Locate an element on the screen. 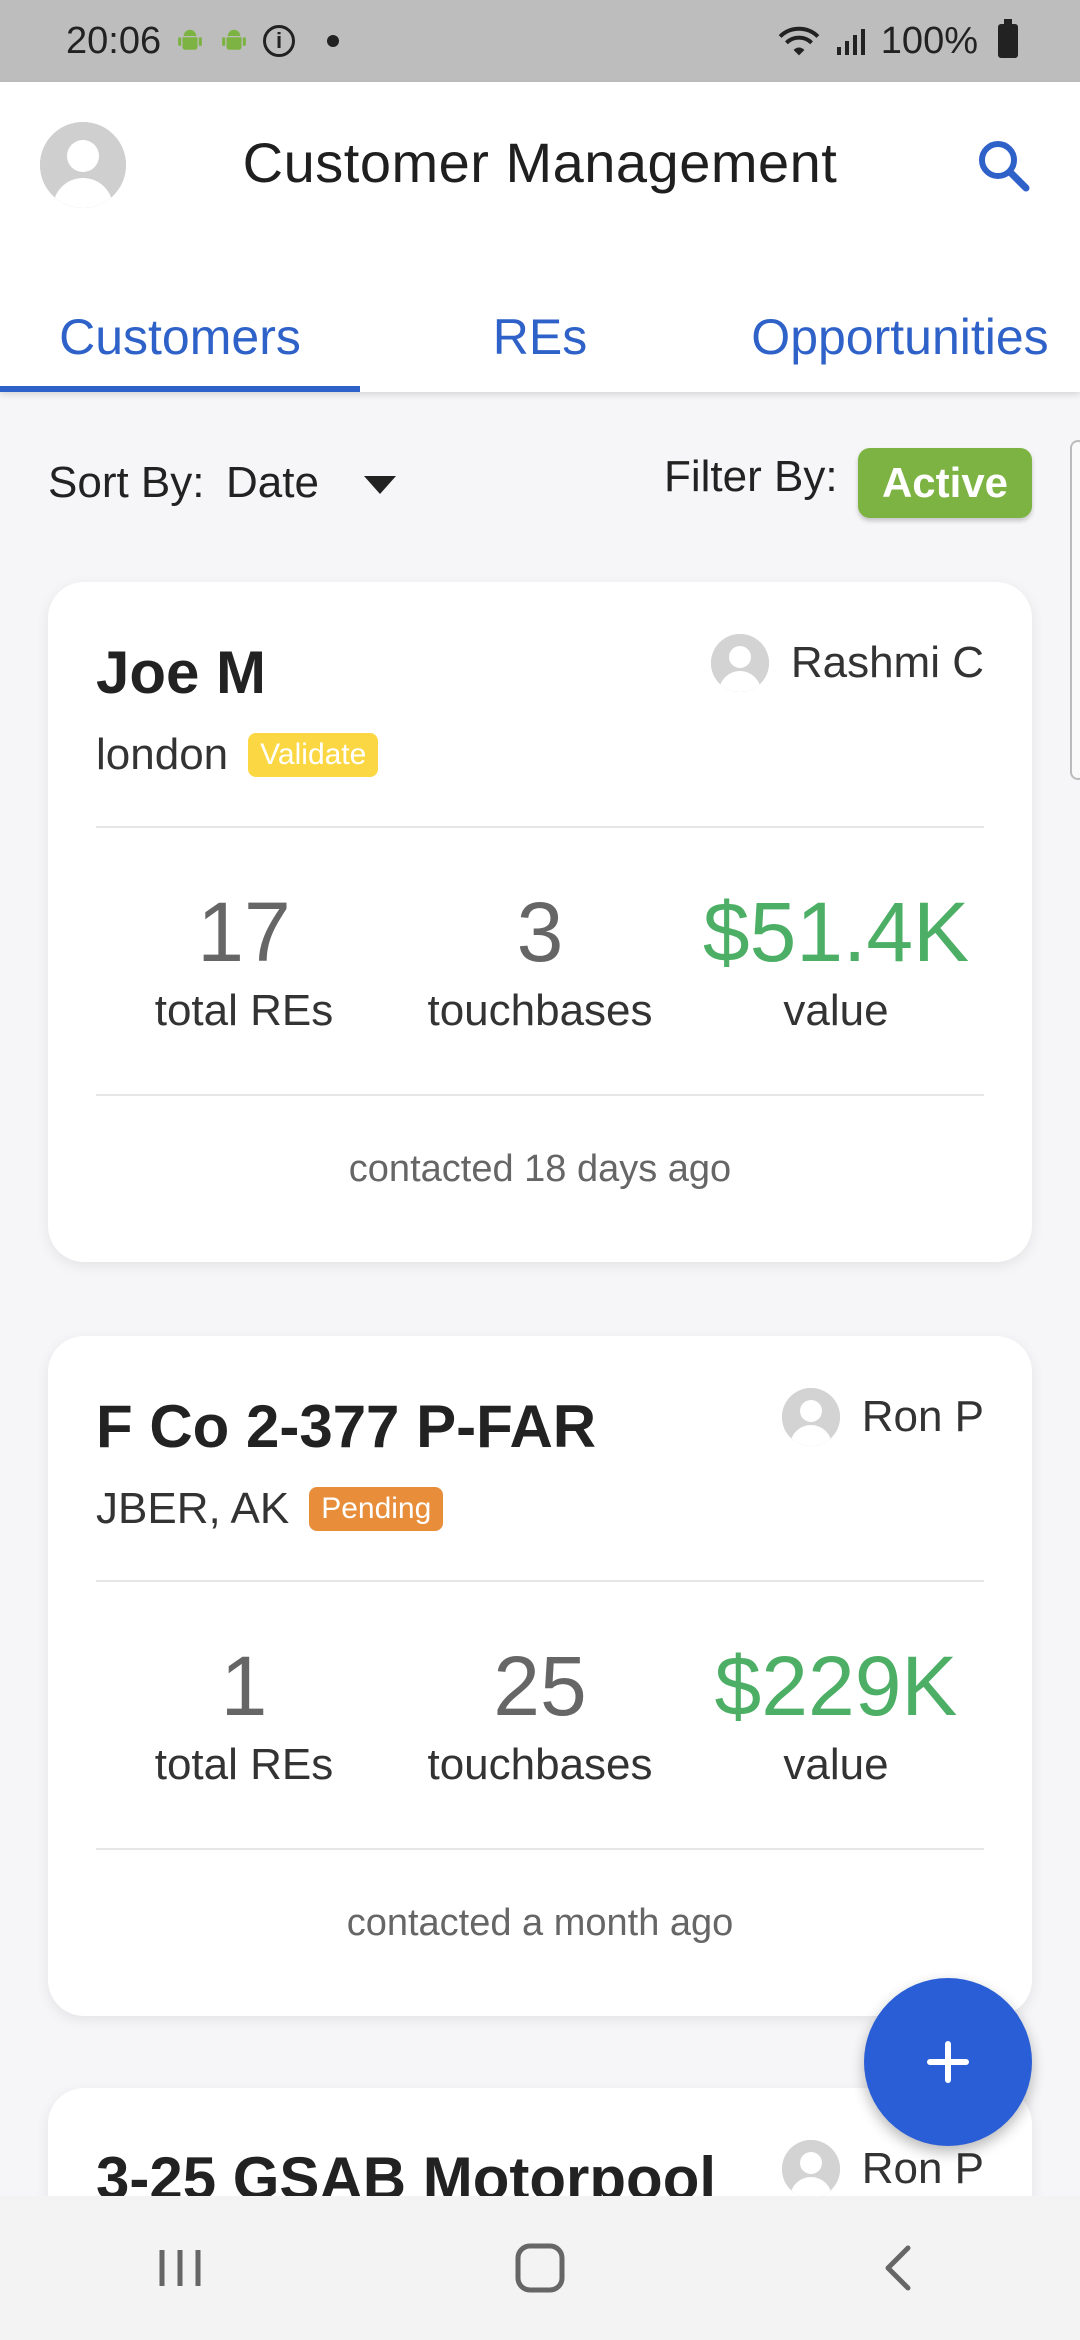 The height and width of the screenshot is (2340, 1080). status-badge: Pending is located at coordinates (376, 1509).